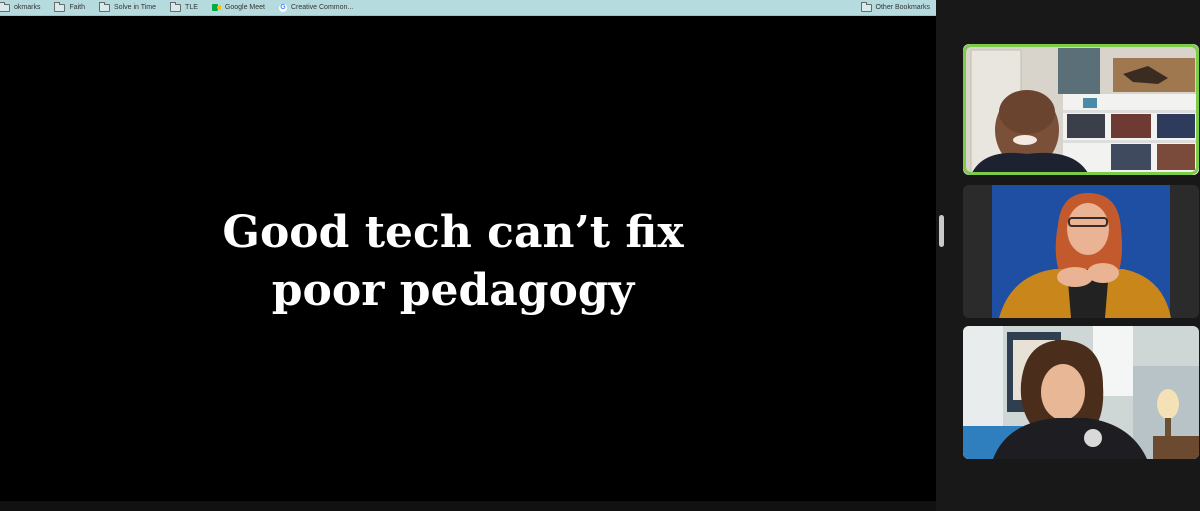 Image resolution: width=1200 pixels, height=511 pixels. I want to click on bookmark-faith: Faith, so click(70, 6).